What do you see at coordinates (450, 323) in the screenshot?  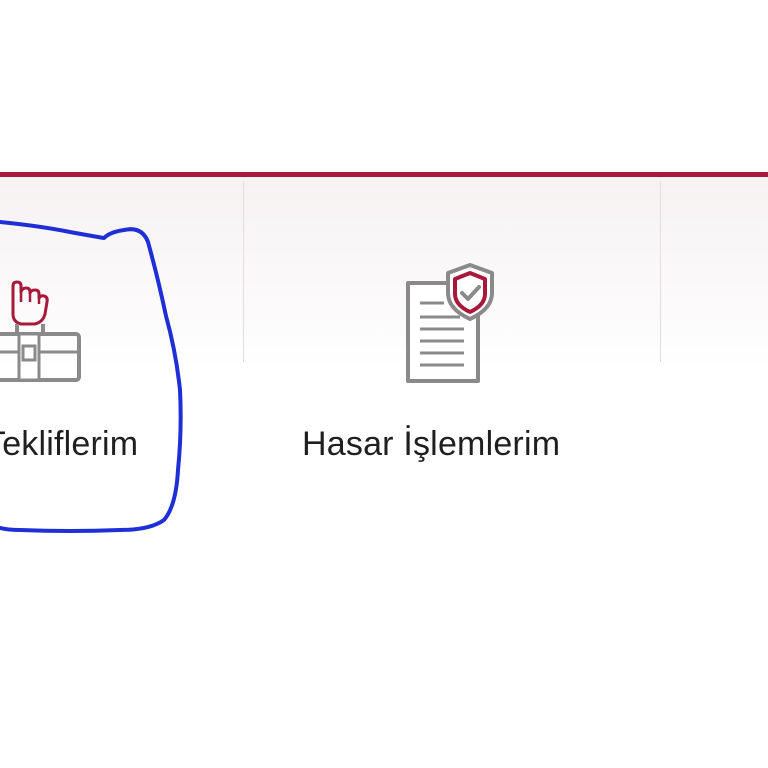 I see `document-shield-icon` at bounding box center [450, 323].